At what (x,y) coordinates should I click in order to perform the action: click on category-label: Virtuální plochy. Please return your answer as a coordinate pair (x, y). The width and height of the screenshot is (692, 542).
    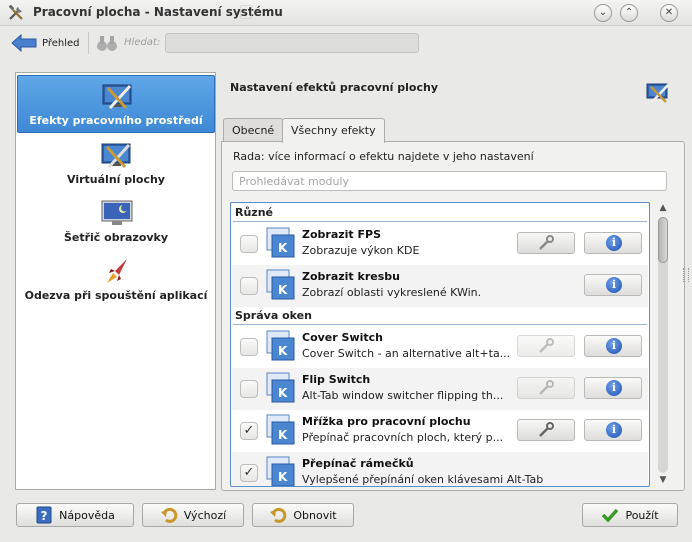
    Looking at the image, I should click on (116, 179).